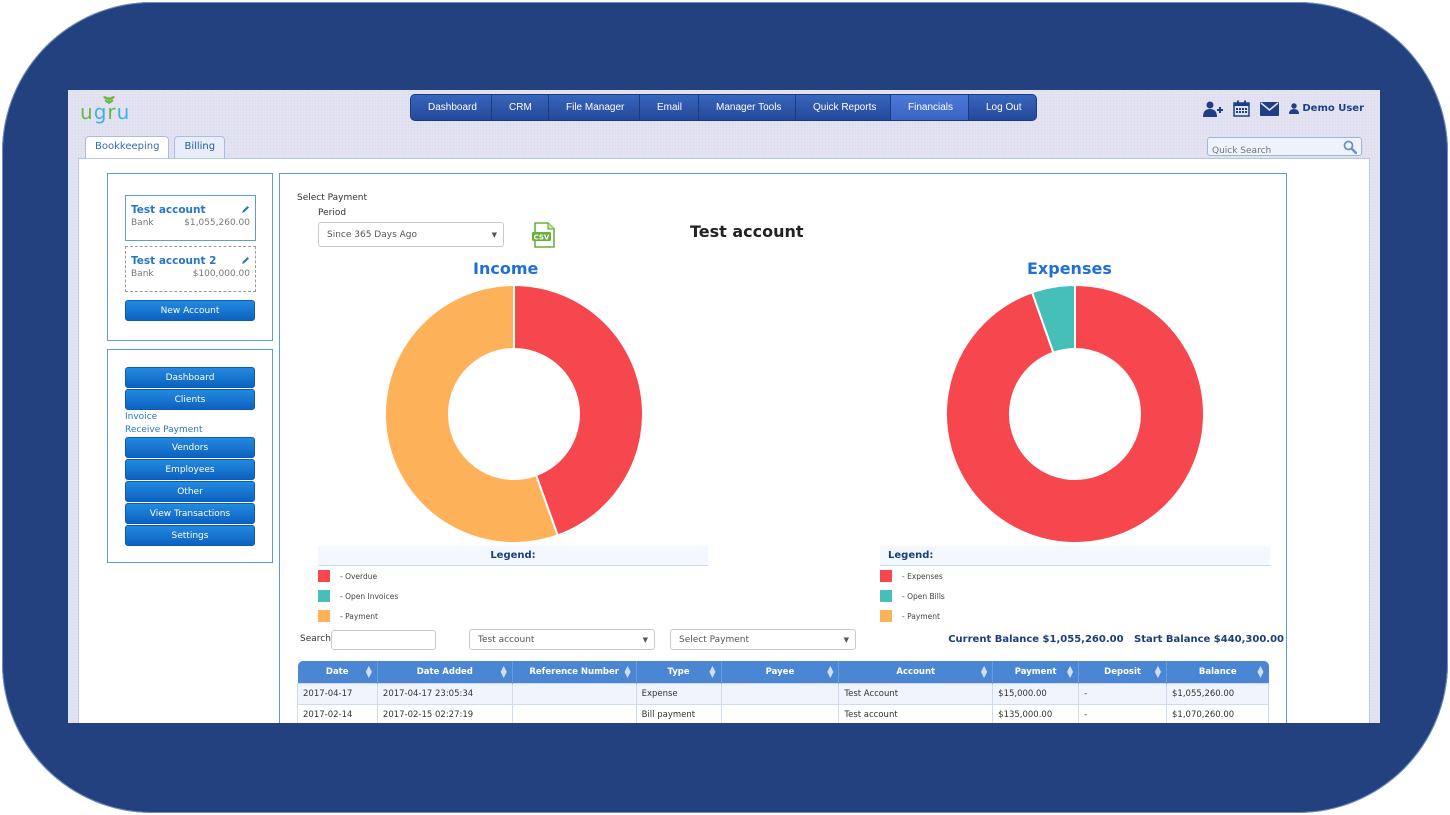 The width and height of the screenshot is (1450, 815). What do you see at coordinates (923, 596) in the screenshot?
I see `legend-label: - Open Bills` at bounding box center [923, 596].